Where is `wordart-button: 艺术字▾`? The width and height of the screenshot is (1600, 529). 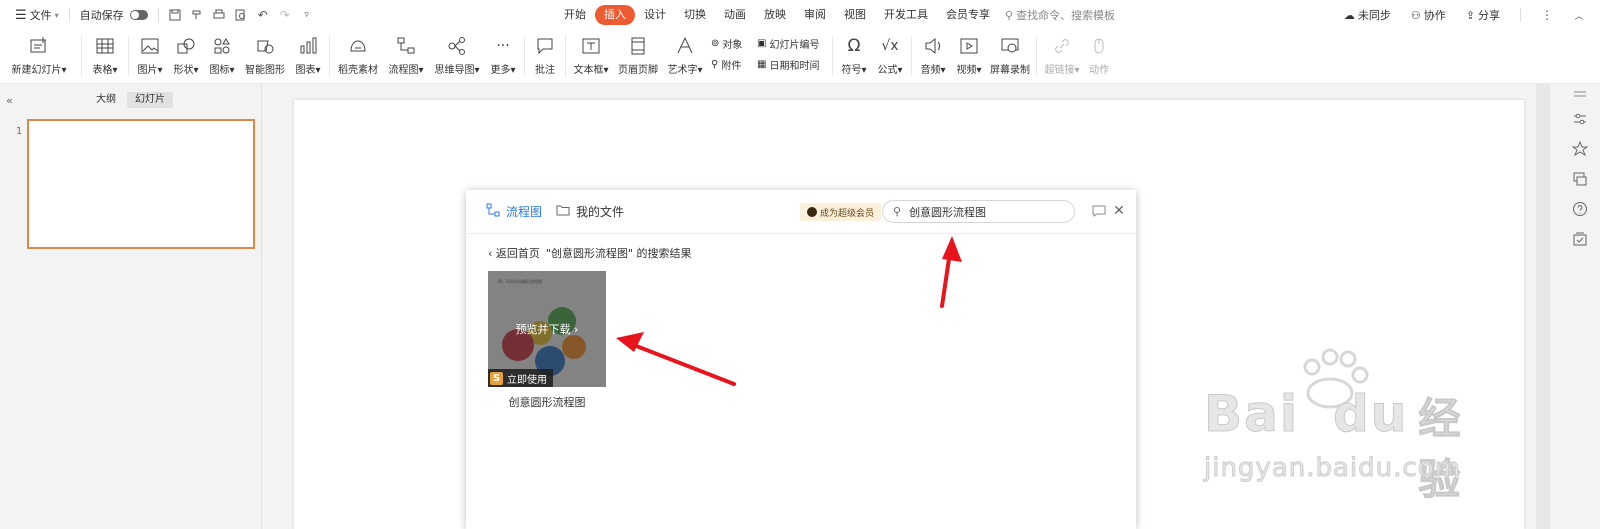 wordart-button: 艺术字▾ is located at coordinates (685, 57).